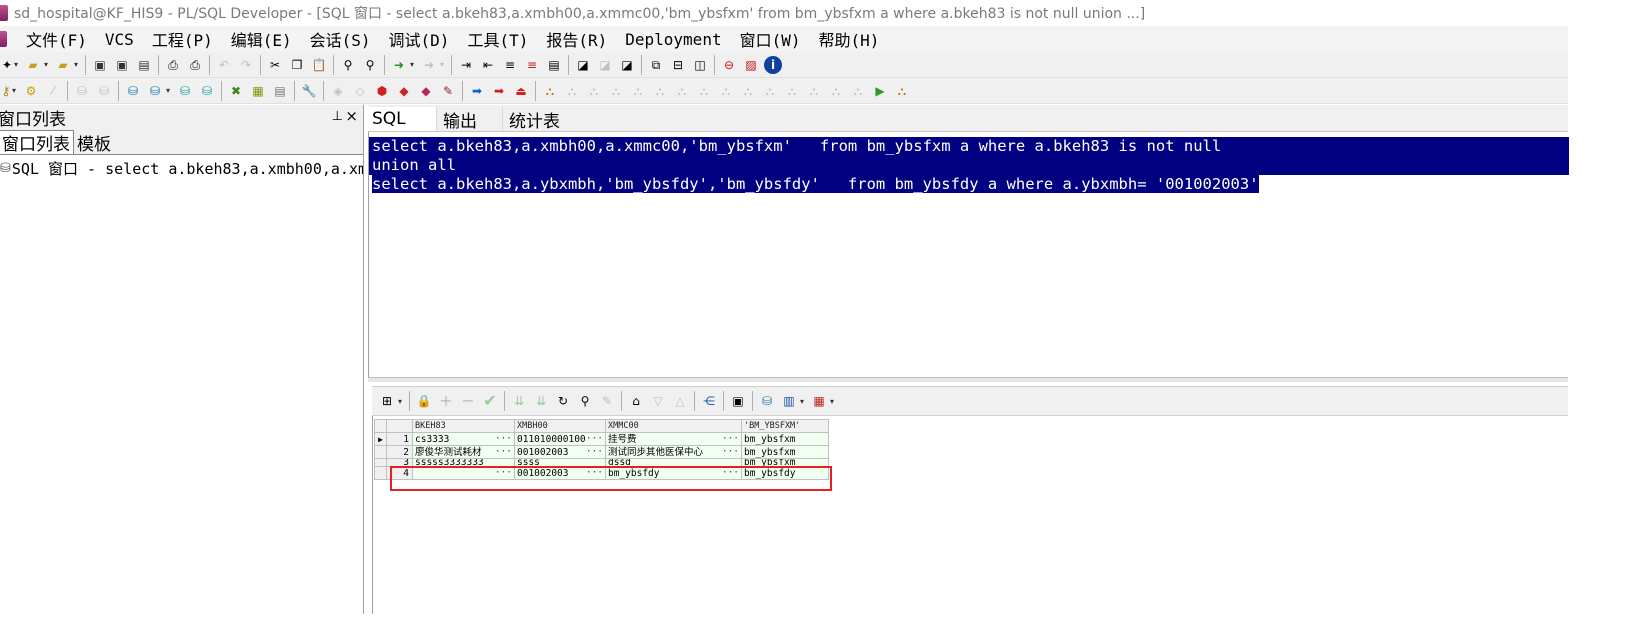  I want to click on object-k-icon: ⛬, so click(792, 91).